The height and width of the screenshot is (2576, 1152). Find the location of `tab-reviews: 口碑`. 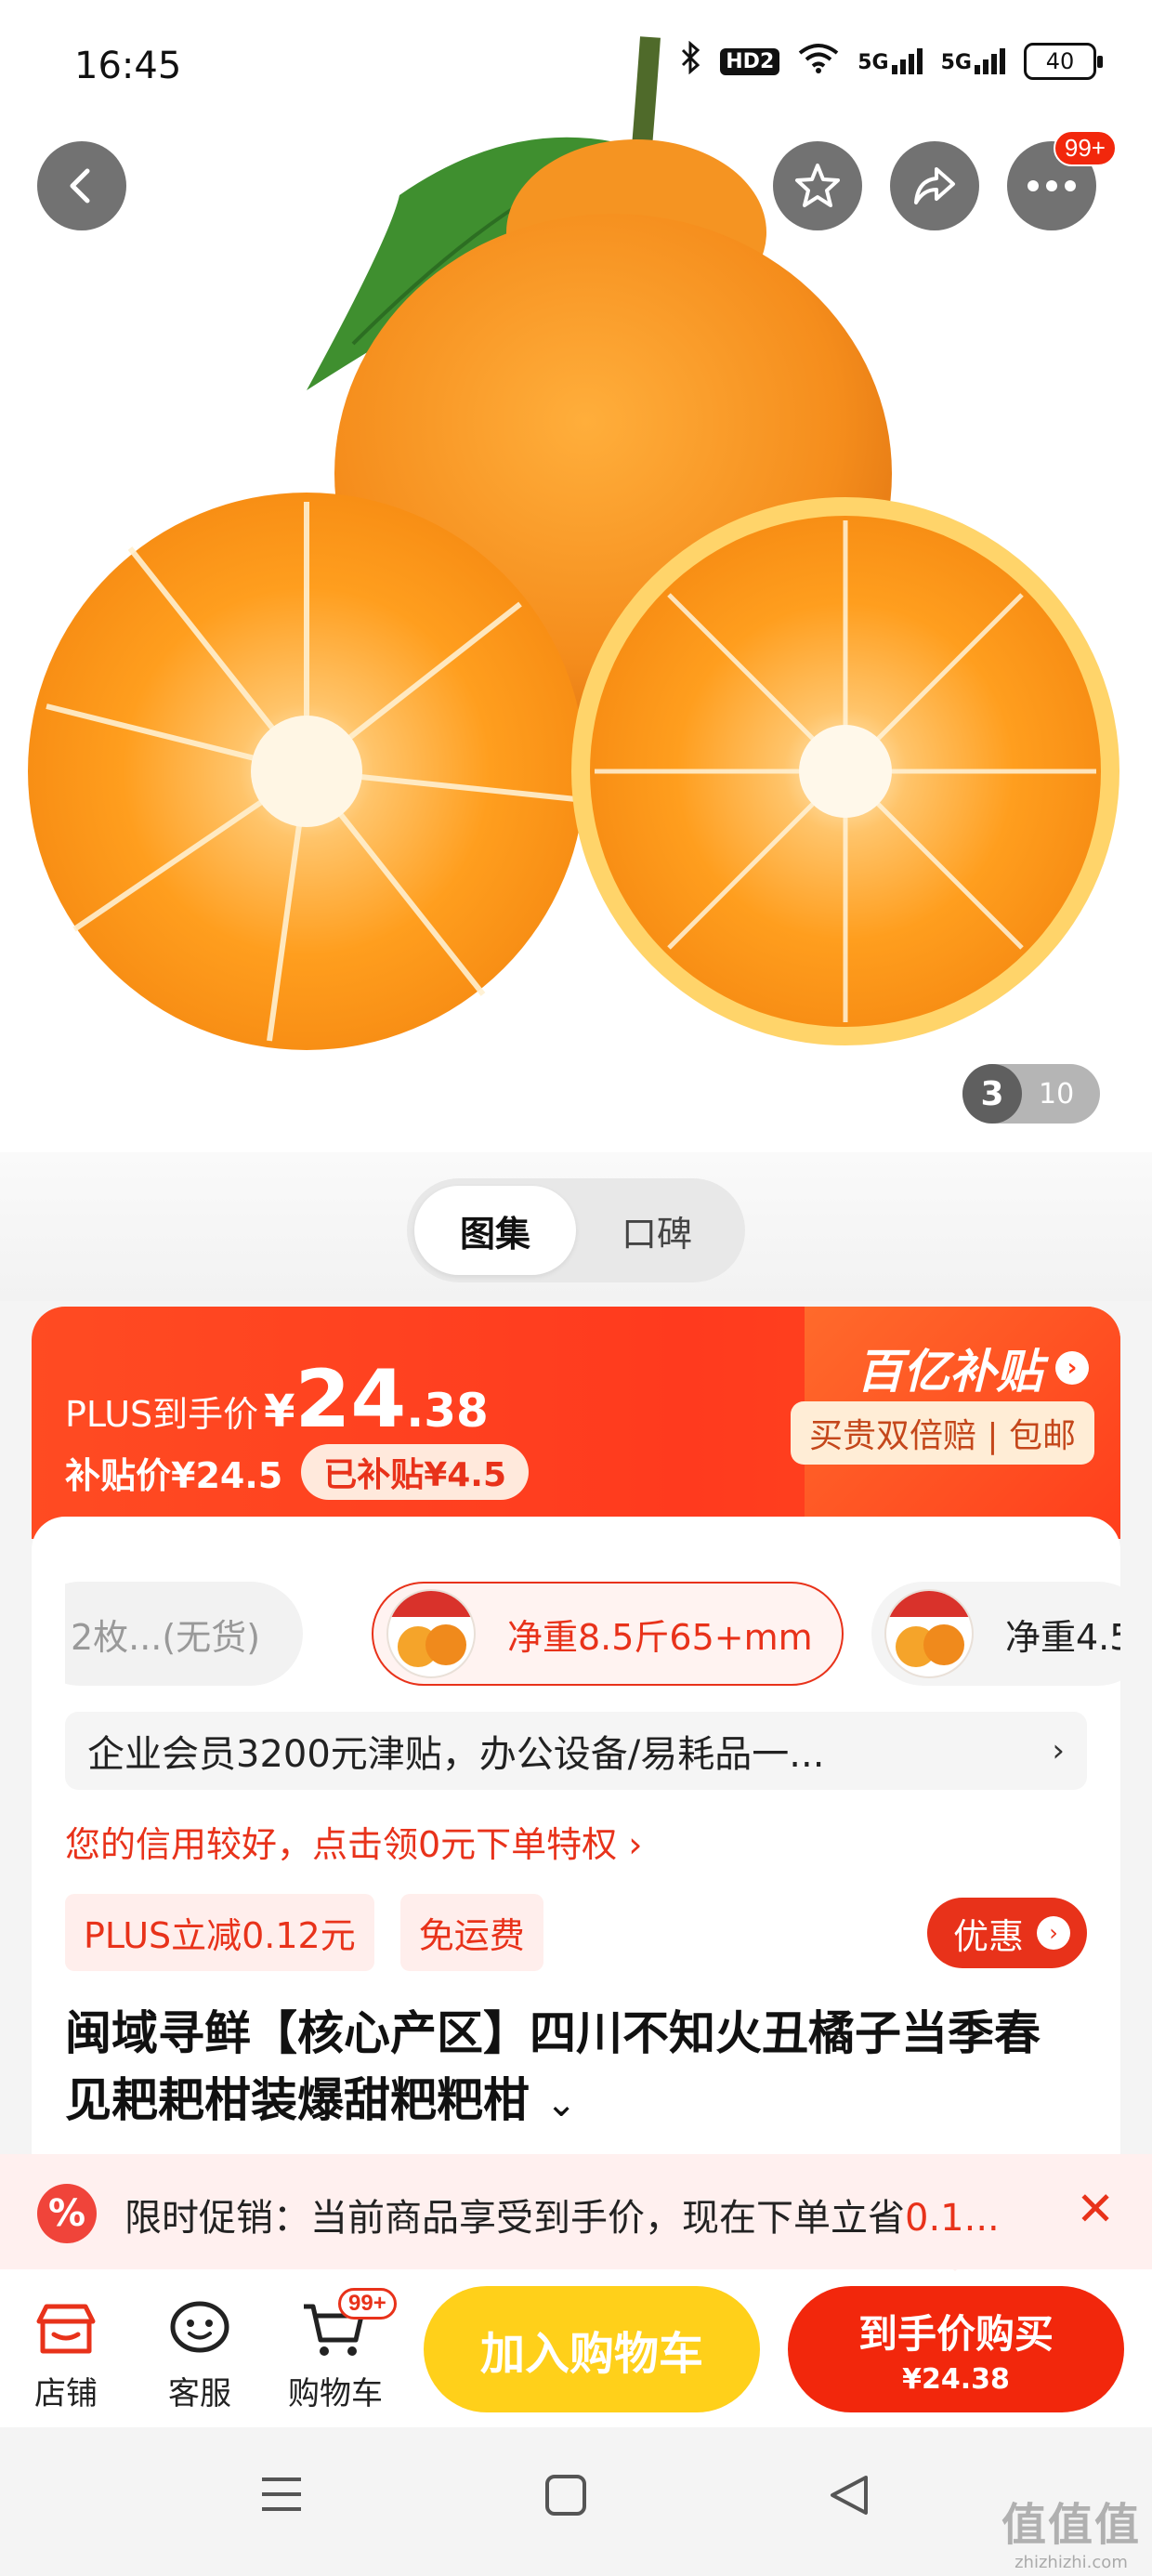

tab-reviews: 口碑 is located at coordinates (657, 1230).